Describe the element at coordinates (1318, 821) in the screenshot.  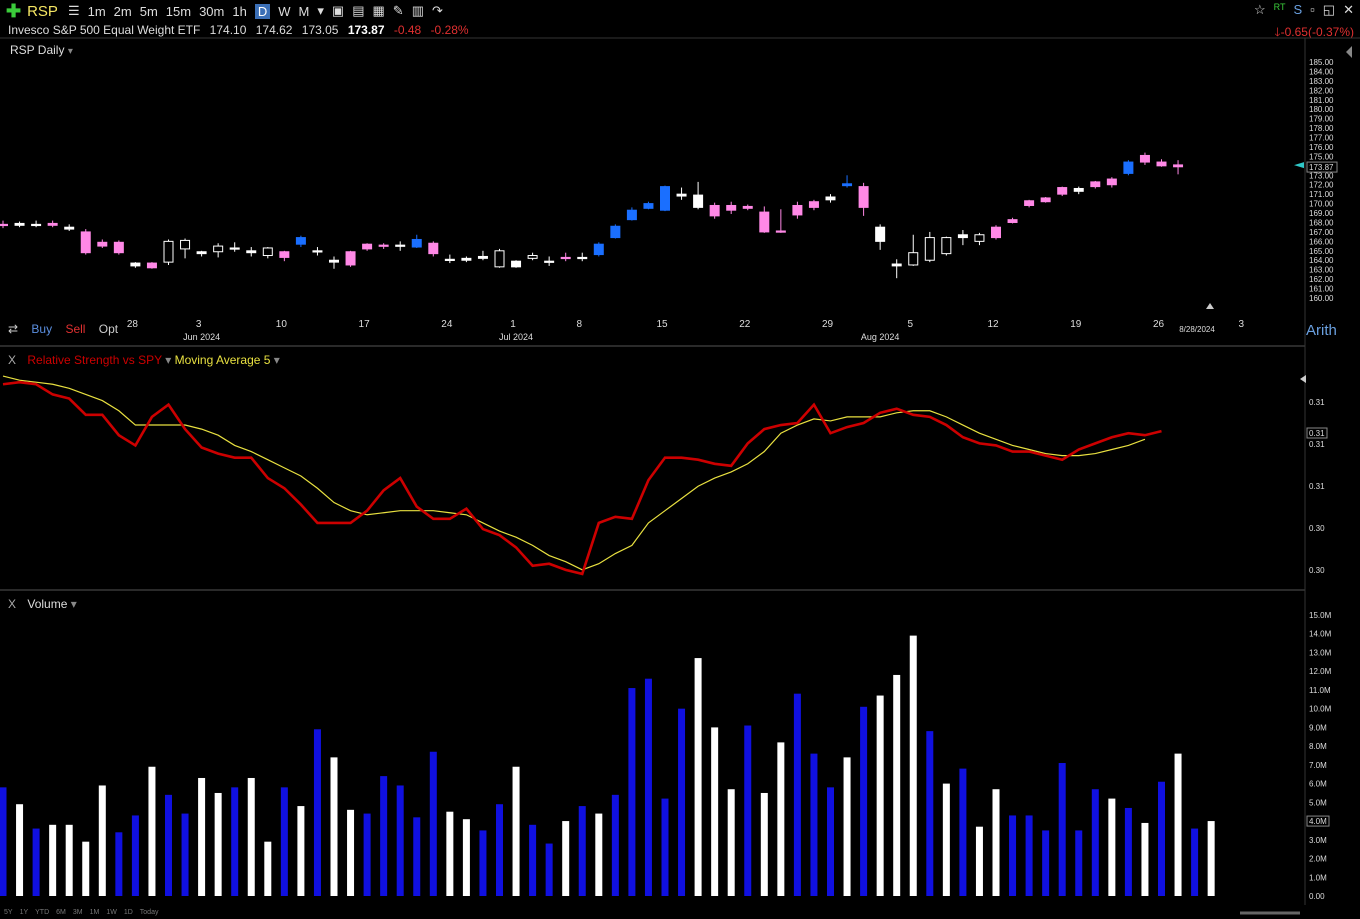
I see `volume-tag-text: 4.0M` at that location.